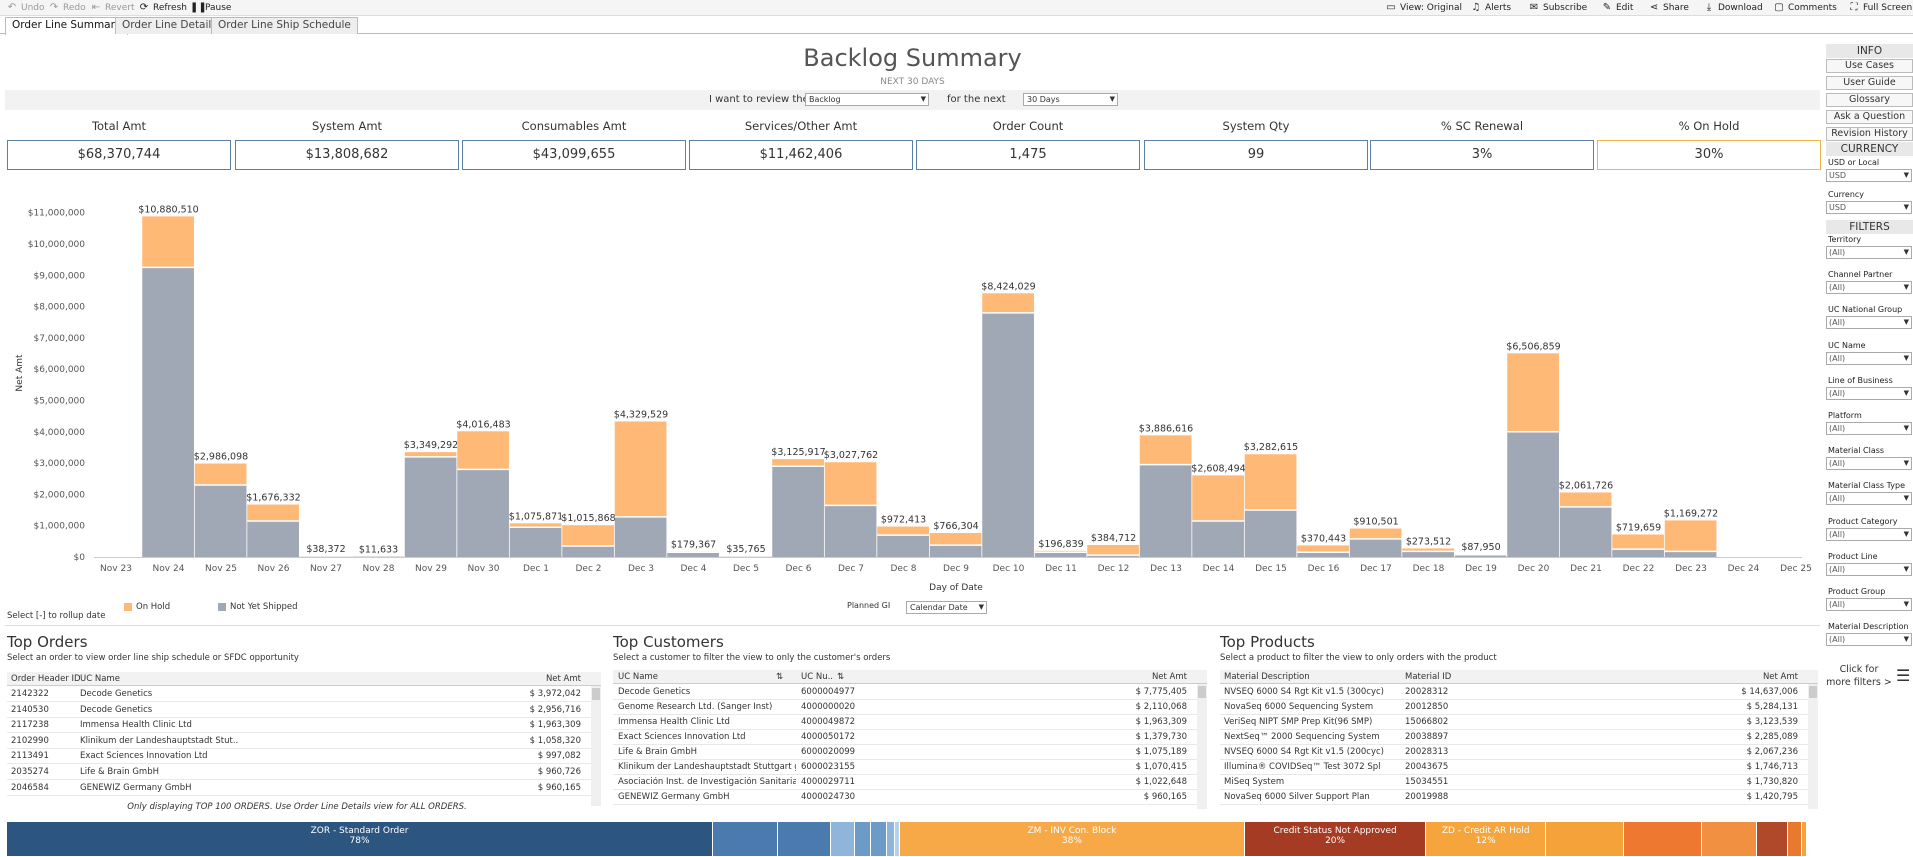 Image resolution: width=1913 pixels, height=857 pixels. Describe the element at coordinates (1668, 8) in the screenshot. I see `share-button: ⋖ Share` at that location.